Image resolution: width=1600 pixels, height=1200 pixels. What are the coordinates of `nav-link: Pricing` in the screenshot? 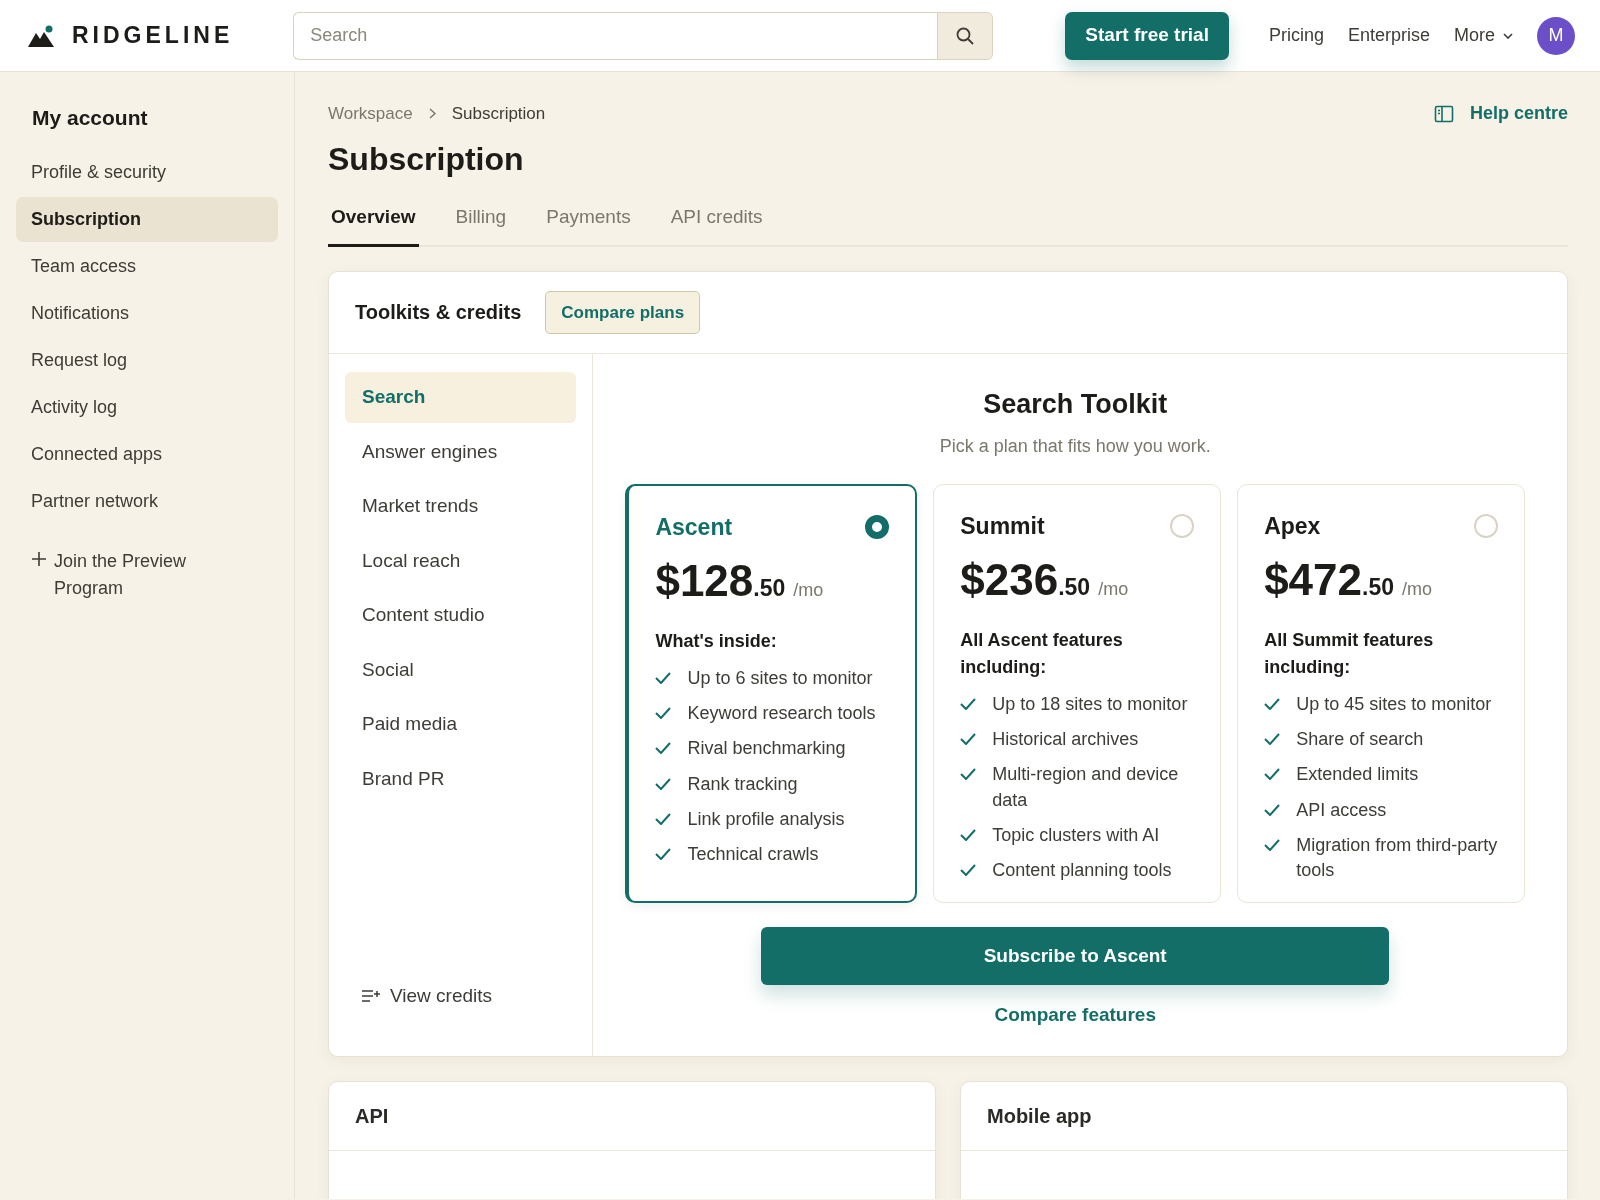 It's located at (1296, 35).